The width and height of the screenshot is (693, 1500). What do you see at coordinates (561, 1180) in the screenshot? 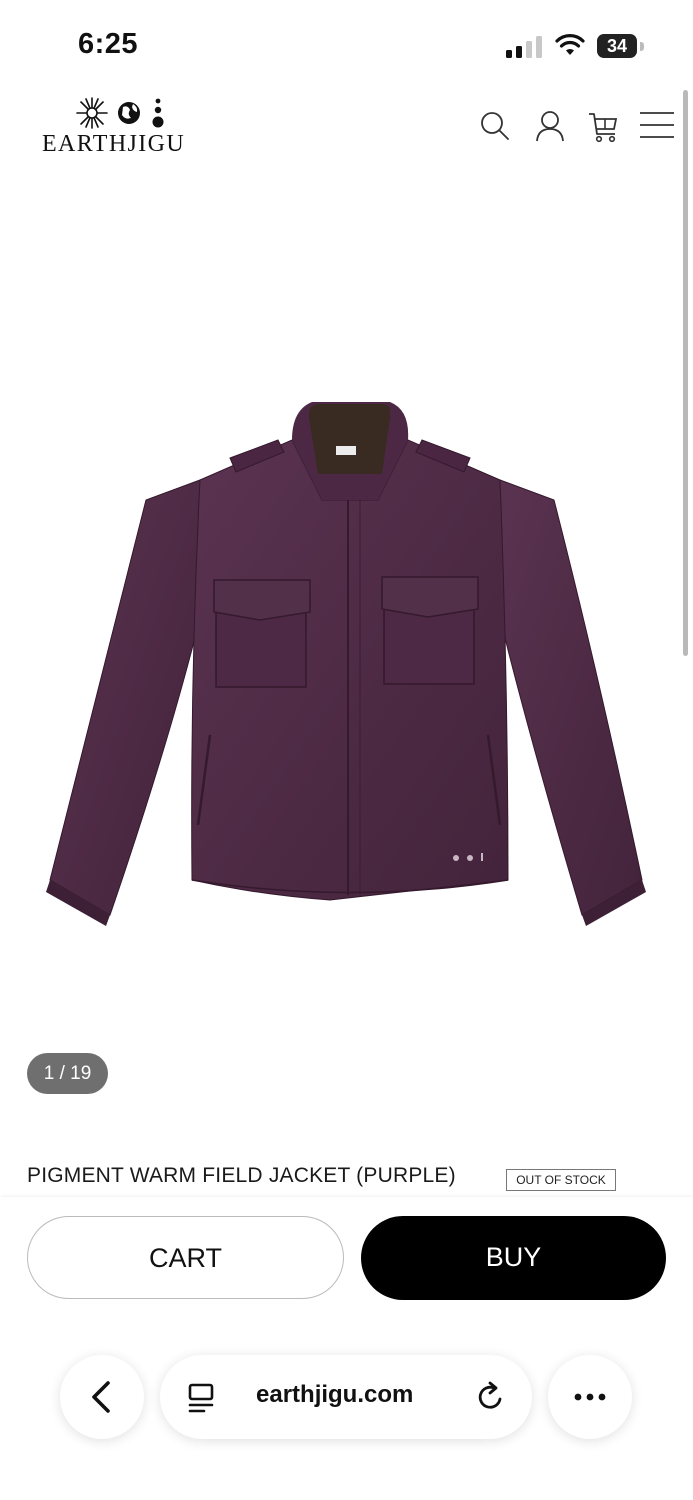
I see `stock-status-badge: OUT OF STOCK` at bounding box center [561, 1180].